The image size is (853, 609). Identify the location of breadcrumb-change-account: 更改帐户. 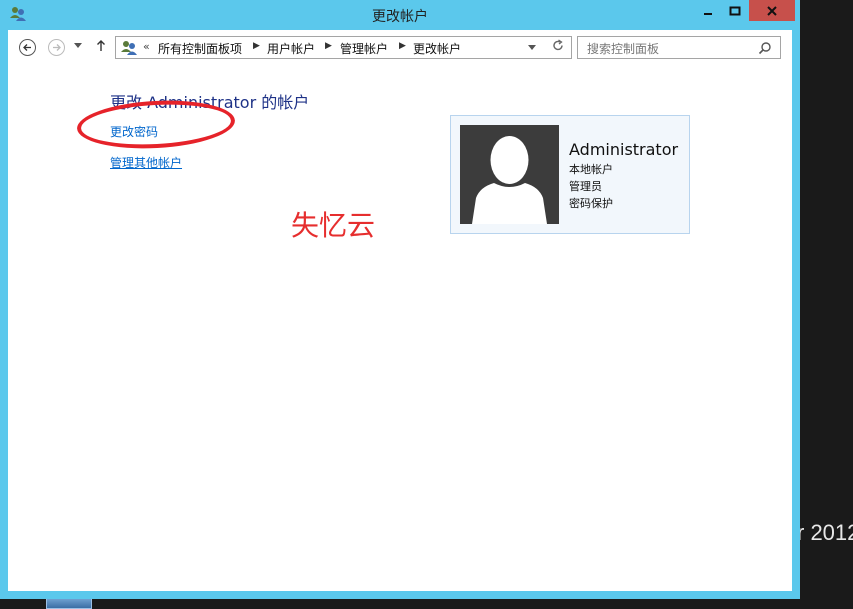
(437, 48).